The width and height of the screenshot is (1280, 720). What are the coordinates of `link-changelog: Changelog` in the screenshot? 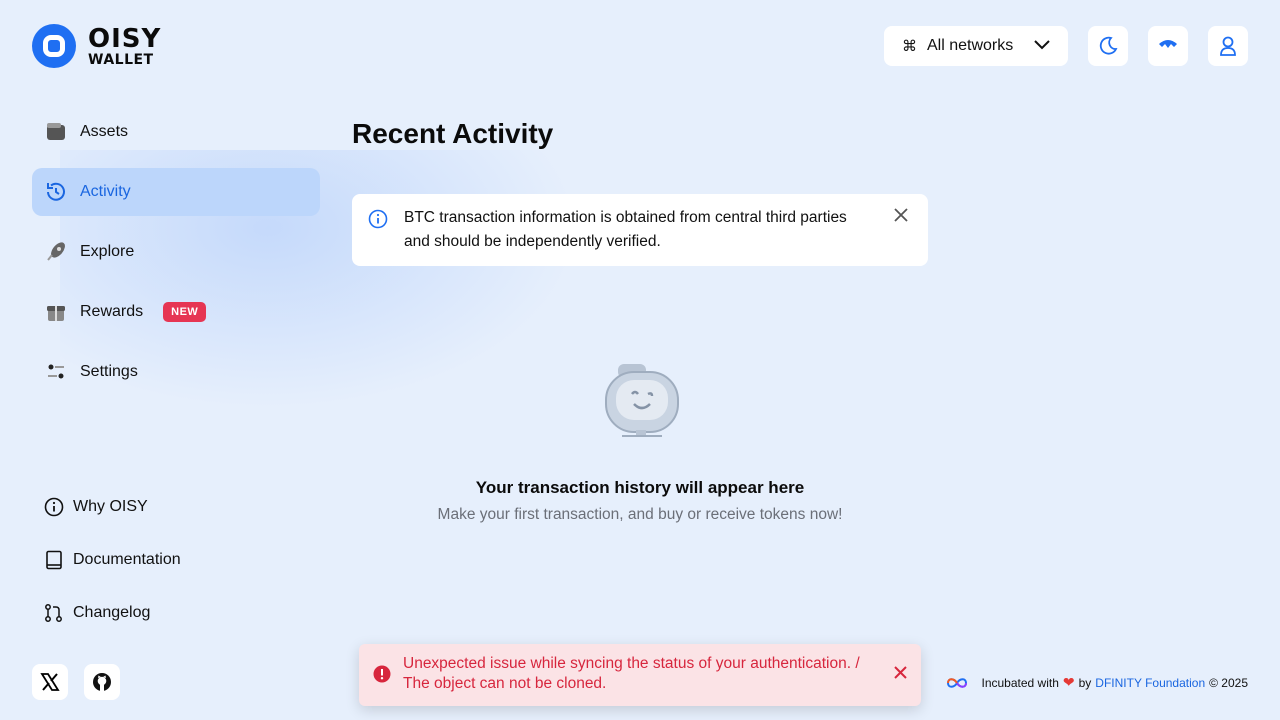 It's located at (112, 613).